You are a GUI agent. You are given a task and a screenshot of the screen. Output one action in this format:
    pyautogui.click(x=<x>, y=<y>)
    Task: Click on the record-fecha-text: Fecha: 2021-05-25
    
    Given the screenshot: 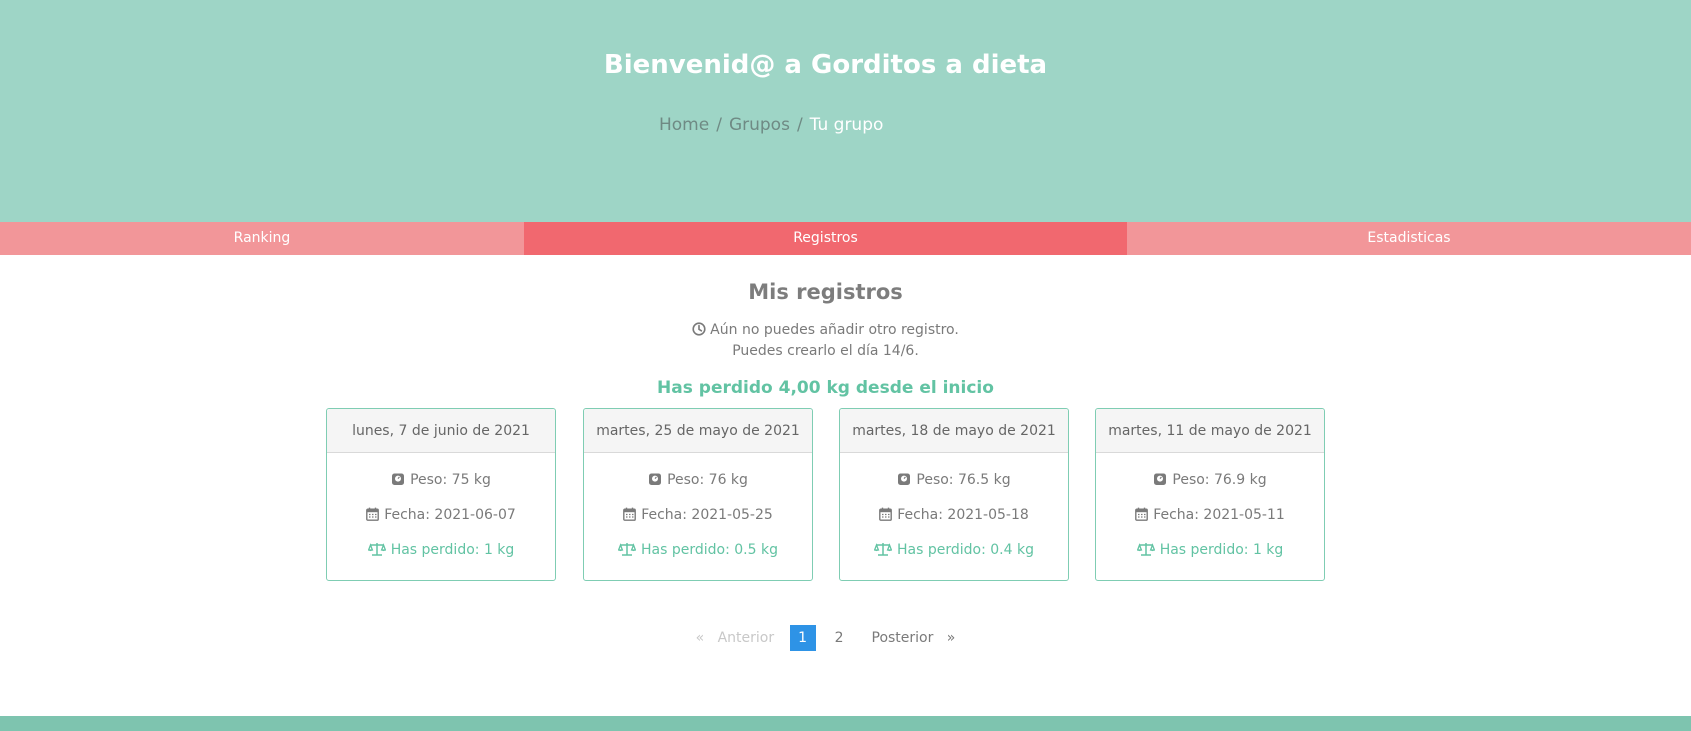 What is the action you would take?
    pyautogui.click(x=707, y=515)
    